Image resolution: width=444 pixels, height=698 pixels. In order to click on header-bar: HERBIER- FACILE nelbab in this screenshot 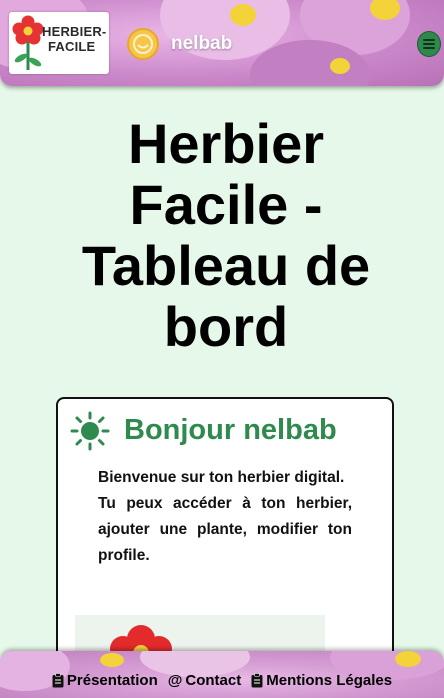, I will do `click(222, 43)`.